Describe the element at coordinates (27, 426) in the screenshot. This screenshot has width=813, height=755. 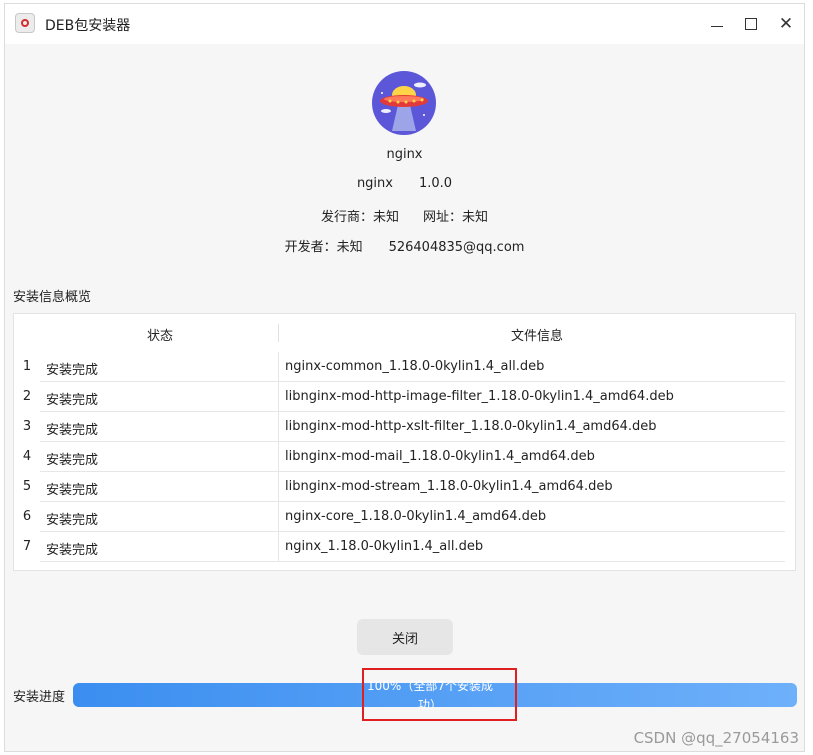
I see `row-index: 3` at that location.